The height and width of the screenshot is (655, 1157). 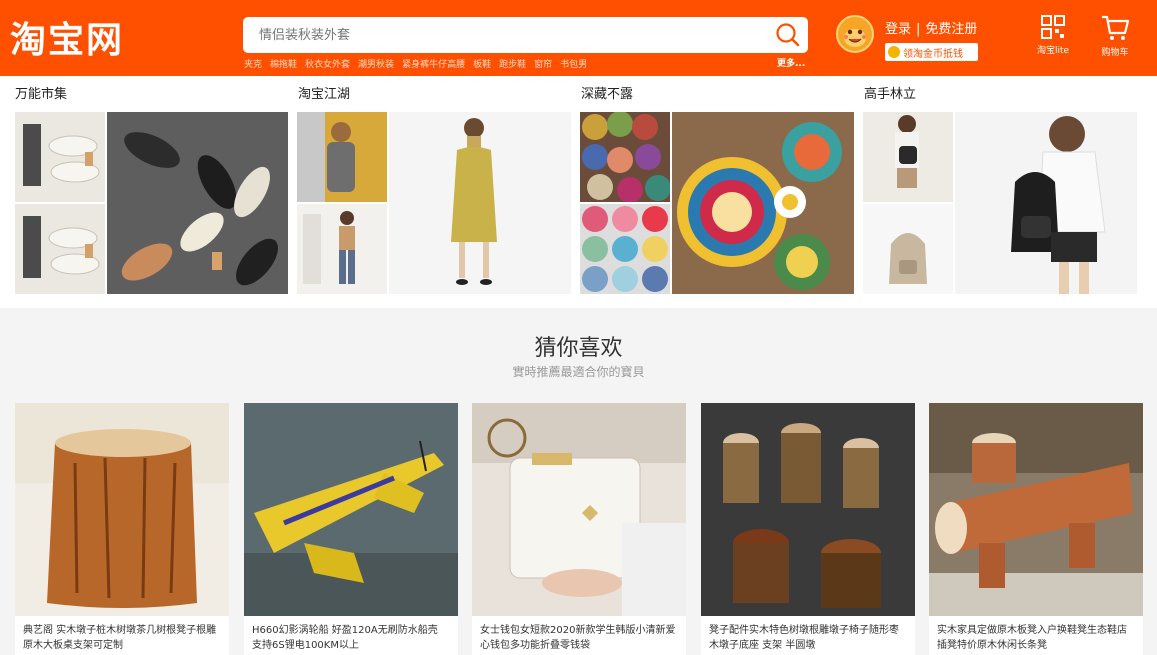 I want to click on qr-code-icon, so click(x=1053, y=27).